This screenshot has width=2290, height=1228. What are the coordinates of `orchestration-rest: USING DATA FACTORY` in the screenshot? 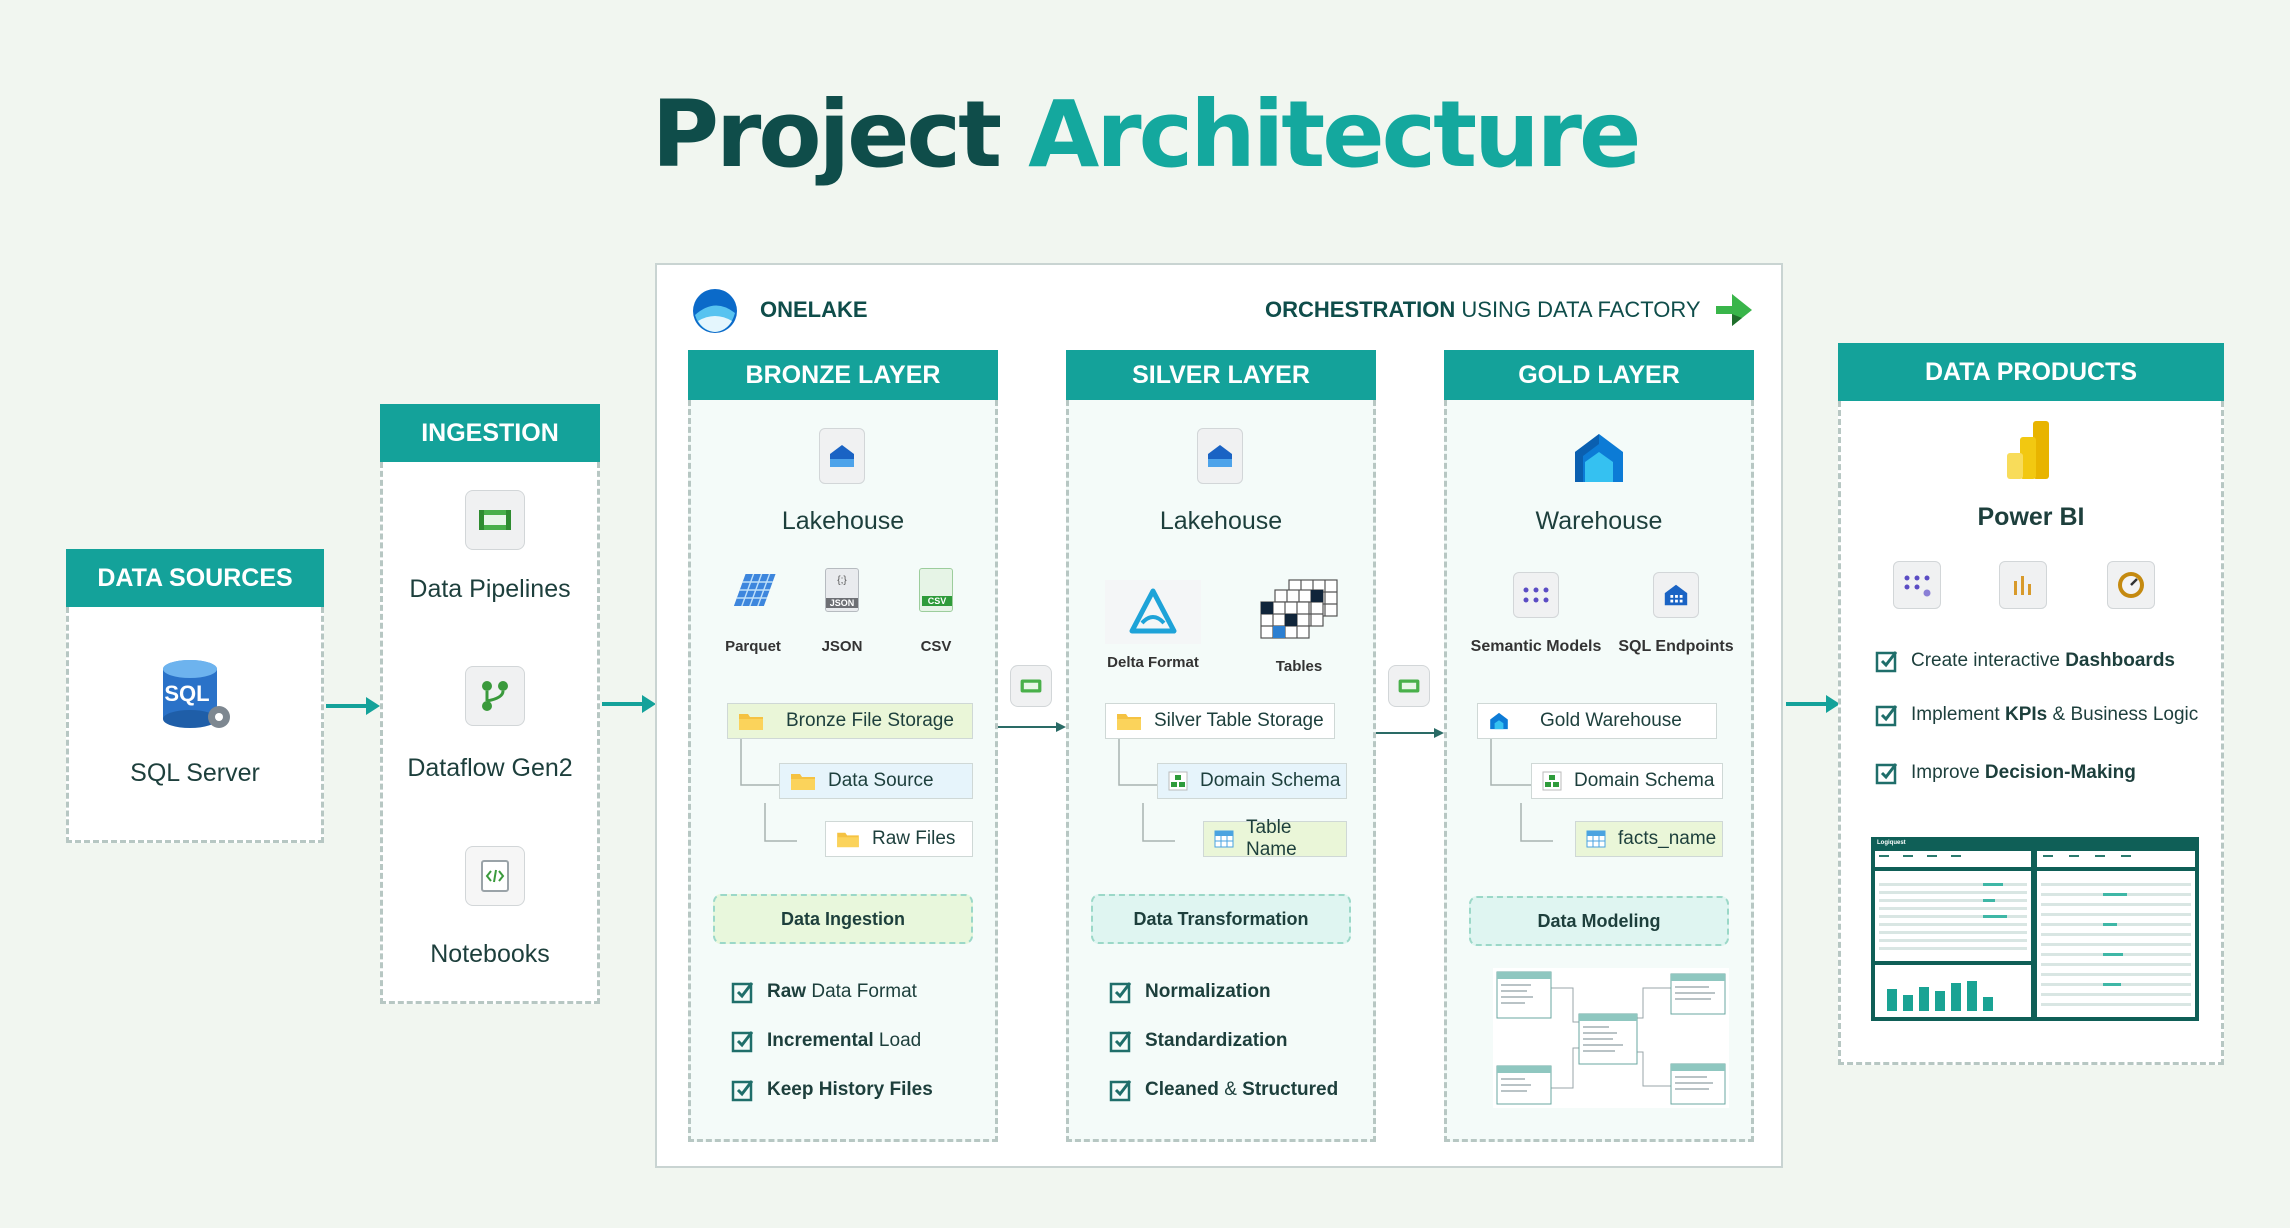 It's located at (1578, 309).